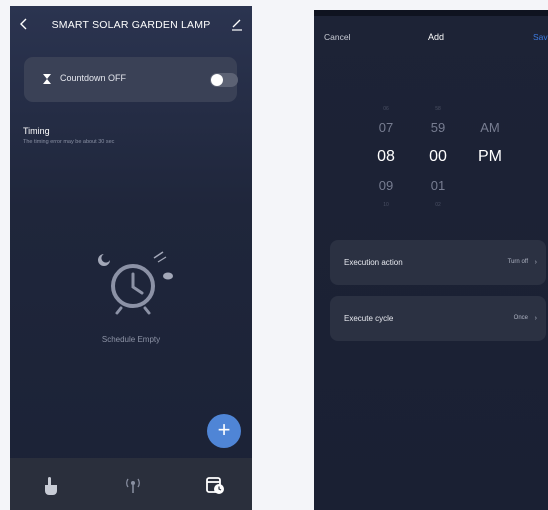 The image size is (548, 510). I want to click on ampm-selected: PM, so click(490, 156).